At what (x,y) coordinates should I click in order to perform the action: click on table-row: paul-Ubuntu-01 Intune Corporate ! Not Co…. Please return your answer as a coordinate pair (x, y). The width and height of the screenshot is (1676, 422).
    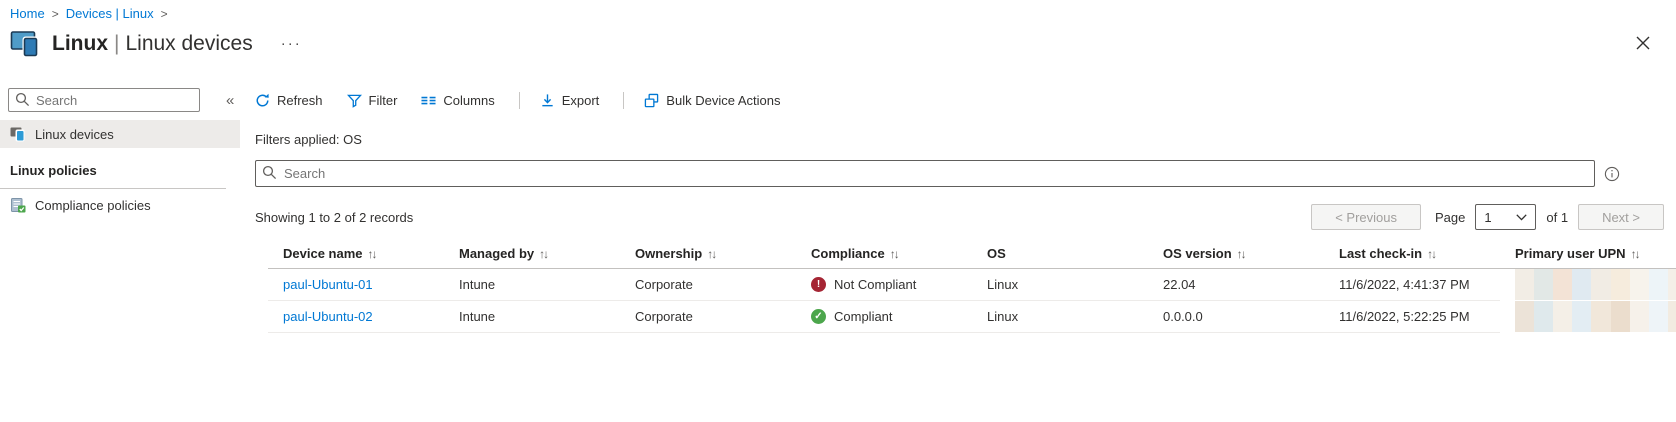
    Looking at the image, I should click on (972, 284).